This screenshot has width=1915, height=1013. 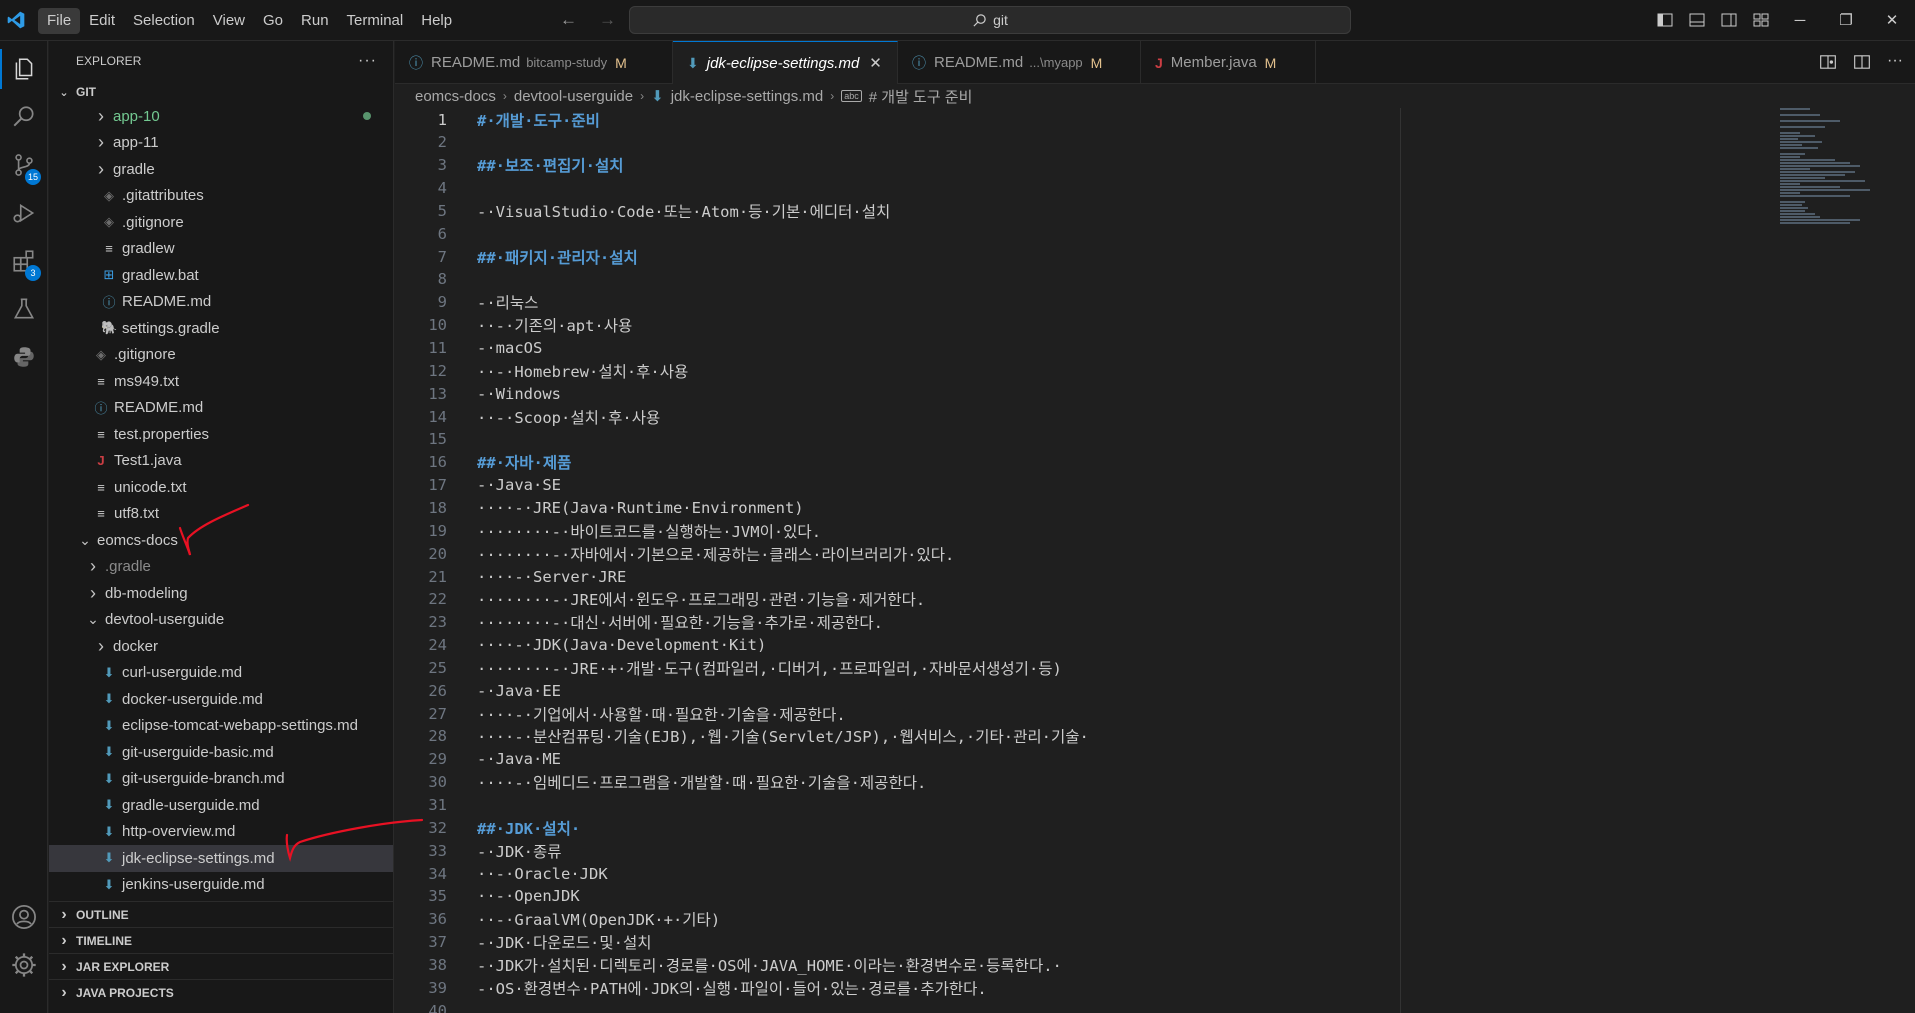 What do you see at coordinates (221, 461) in the screenshot?
I see `file-item: J Test1.java` at bounding box center [221, 461].